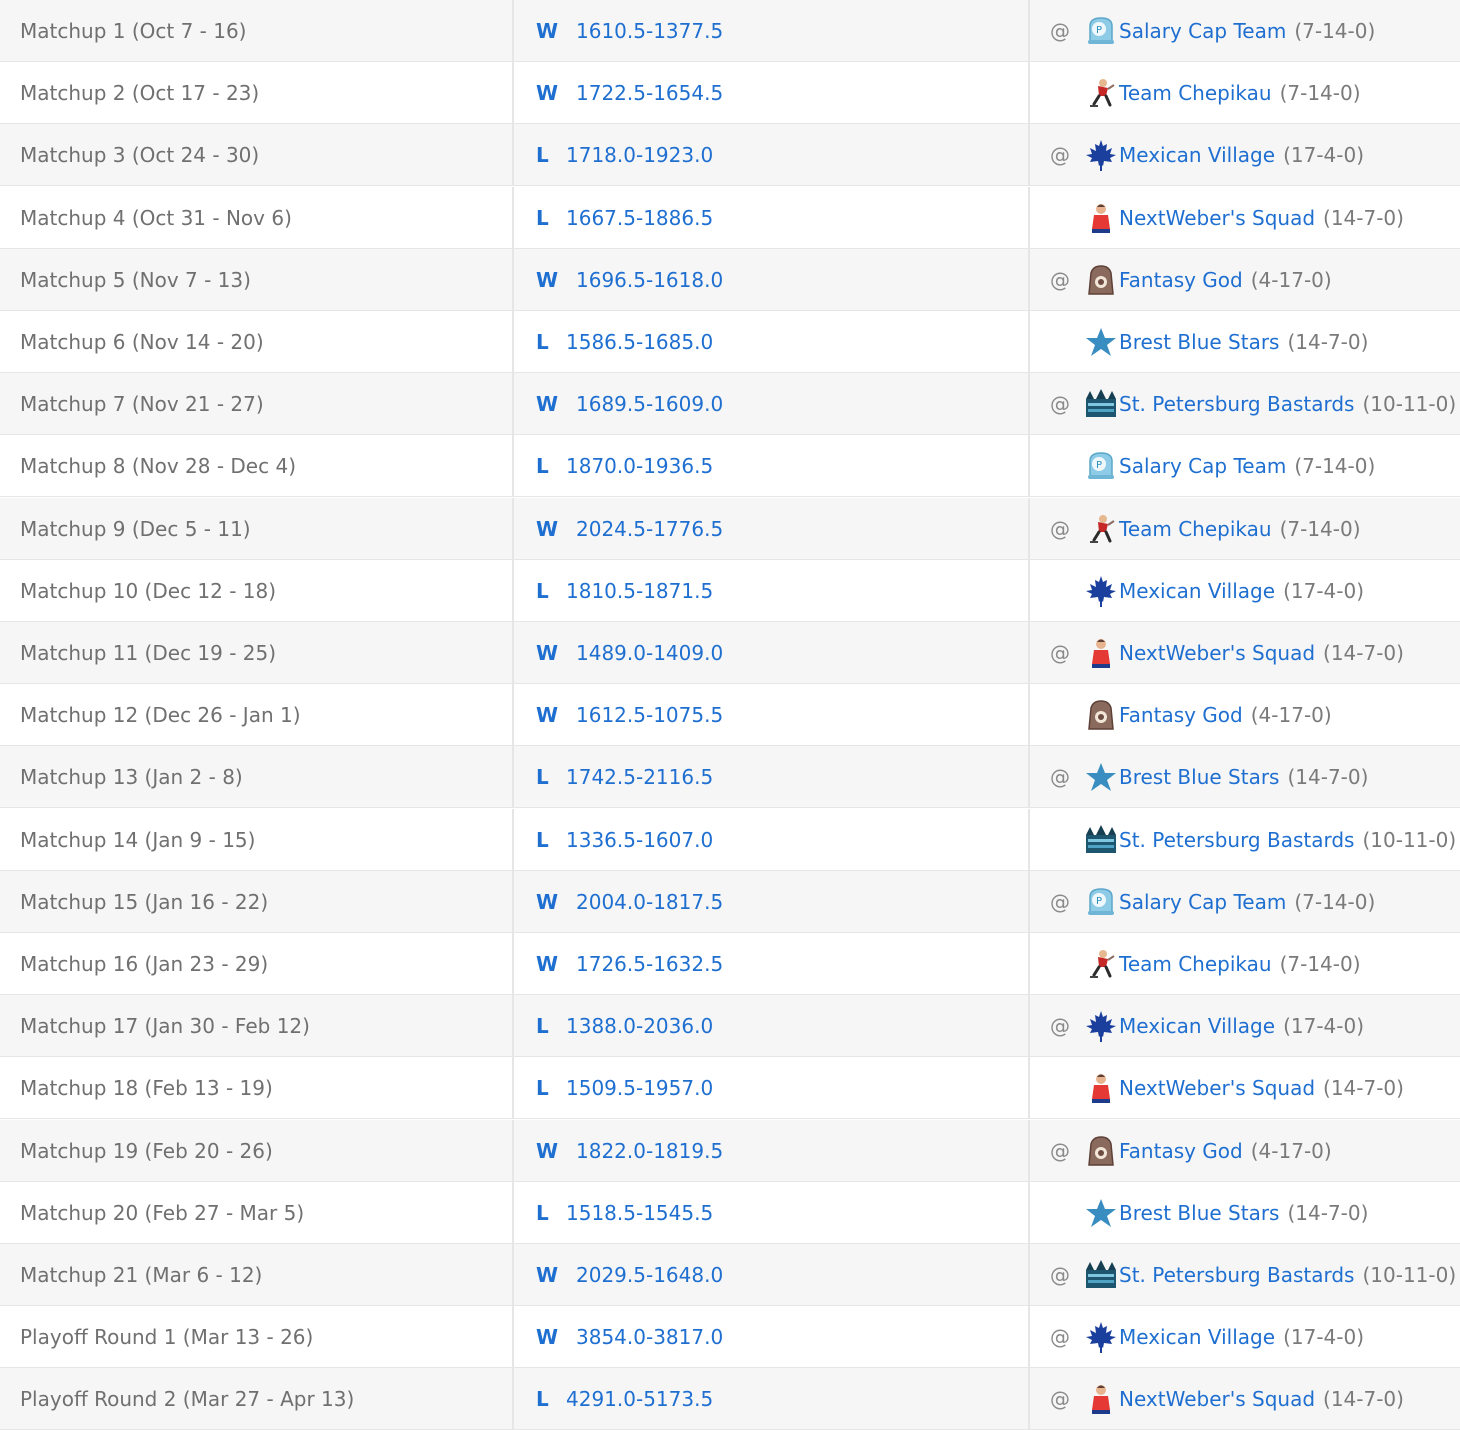  I want to click on salary-cap-logo-icon: P, so click(1101, 466).